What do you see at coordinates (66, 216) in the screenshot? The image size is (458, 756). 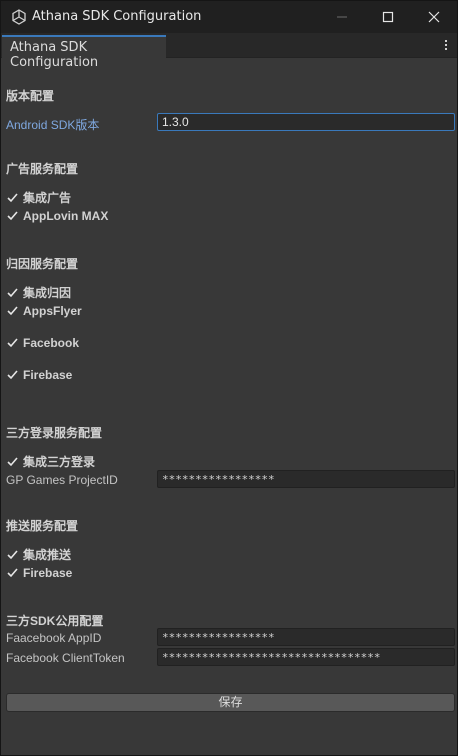 I see `checkbox-label: AppLovin MAX` at bounding box center [66, 216].